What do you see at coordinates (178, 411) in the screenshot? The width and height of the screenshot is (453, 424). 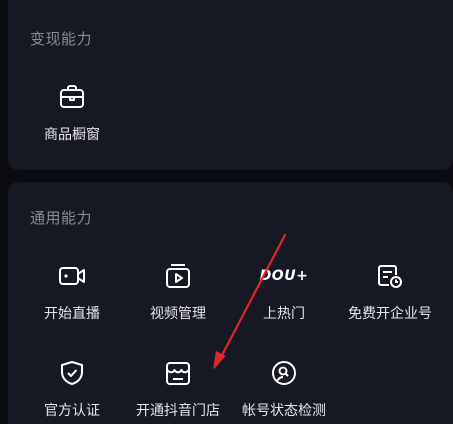 I see `item-label: 开通抖音门店` at bounding box center [178, 411].